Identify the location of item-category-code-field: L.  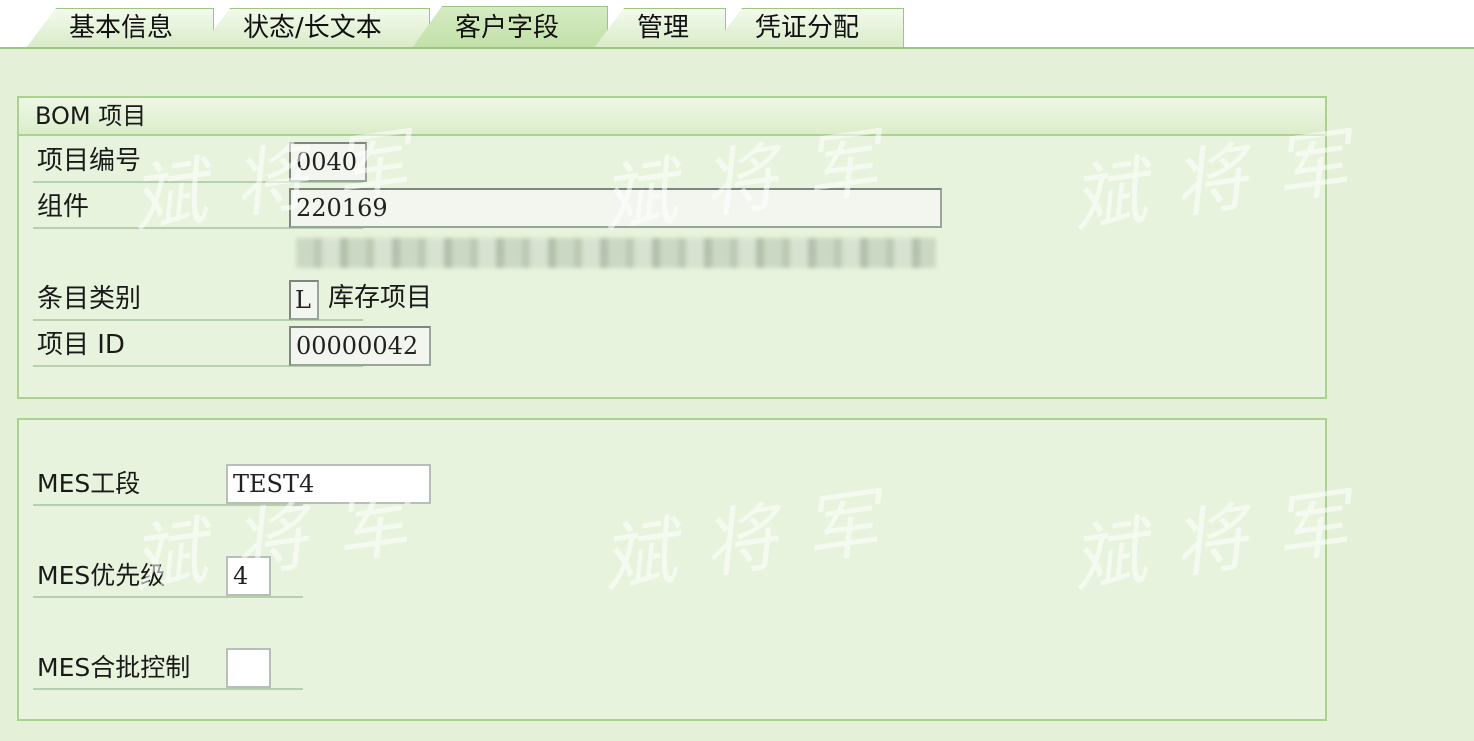
(304, 300).